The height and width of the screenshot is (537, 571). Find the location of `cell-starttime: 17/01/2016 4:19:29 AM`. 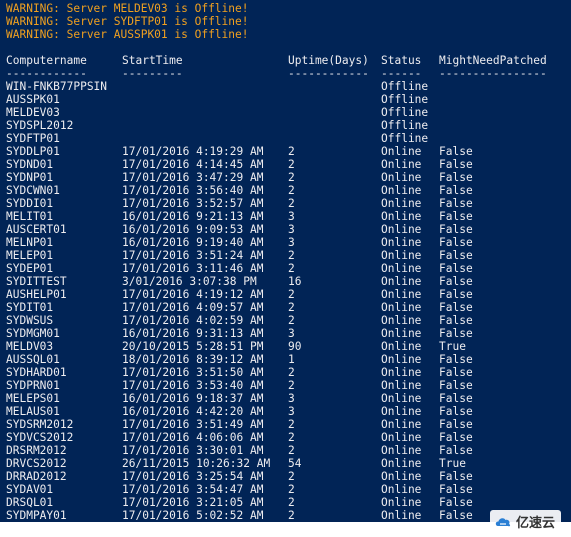

cell-starttime: 17/01/2016 4:19:29 AM is located at coordinates (193, 151).